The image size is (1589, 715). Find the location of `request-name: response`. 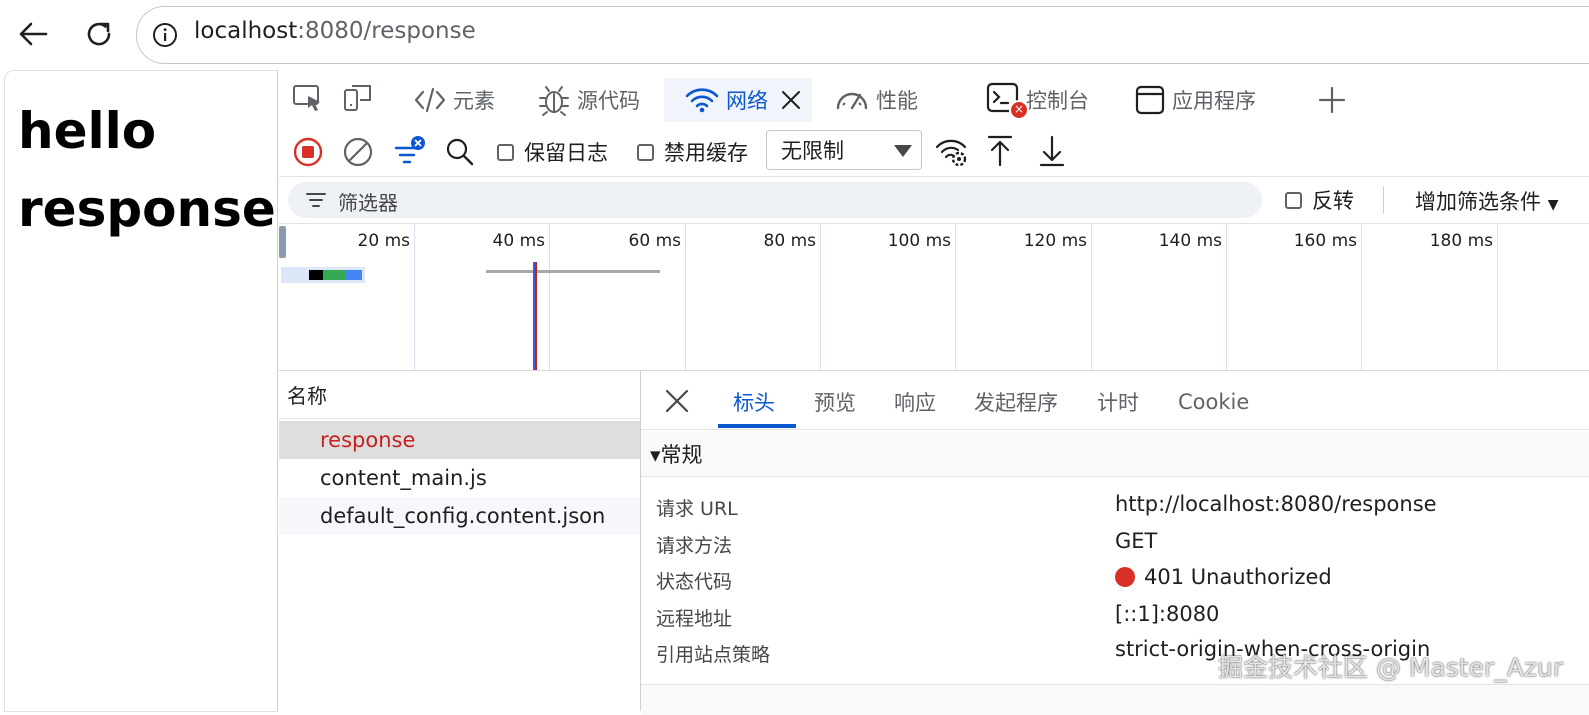

request-name: response is located at coordinates (368, 440).